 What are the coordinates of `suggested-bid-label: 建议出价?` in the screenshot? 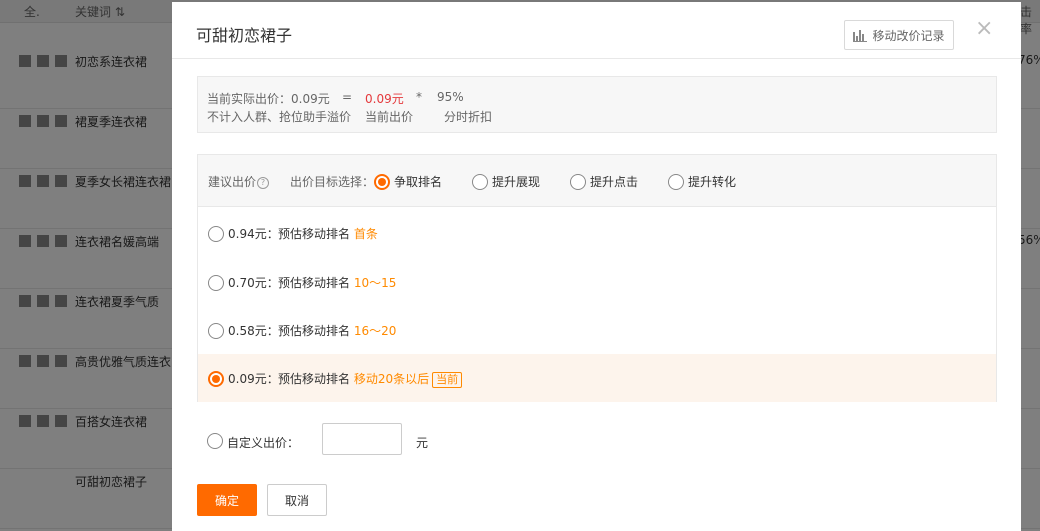 It's located at (239, 181).